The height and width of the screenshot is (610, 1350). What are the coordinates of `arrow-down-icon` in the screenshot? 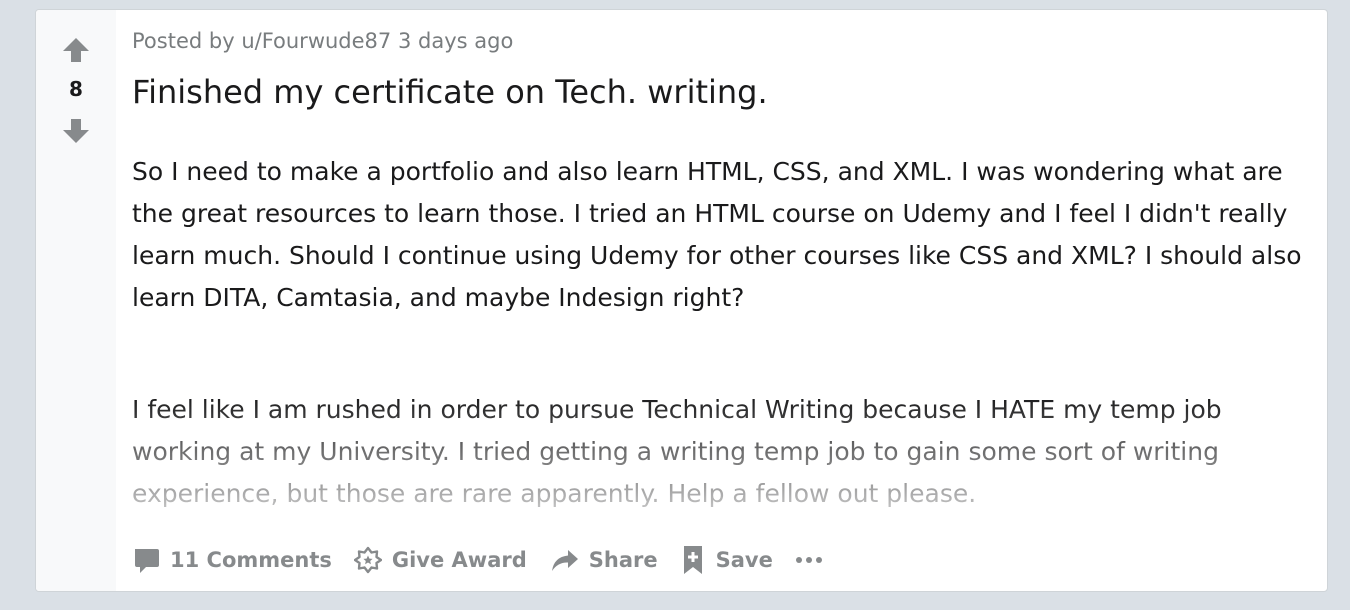 It's located at (76, 131).